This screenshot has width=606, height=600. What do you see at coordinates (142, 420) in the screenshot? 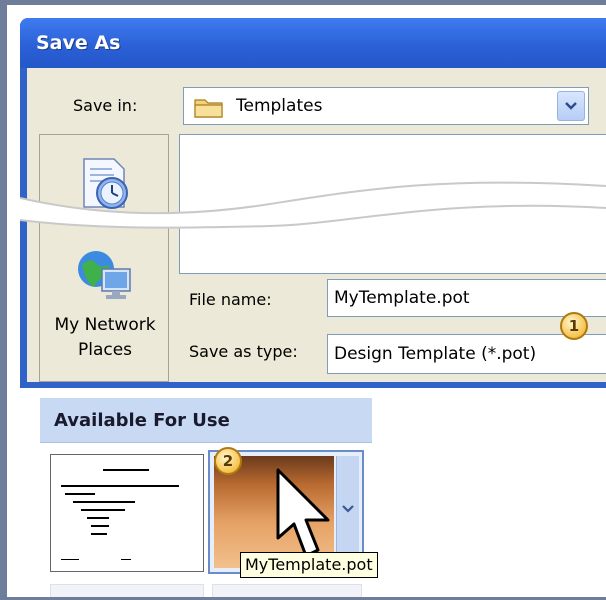
I see `panel-title: Available For Use` at bounding box center [142, 420].